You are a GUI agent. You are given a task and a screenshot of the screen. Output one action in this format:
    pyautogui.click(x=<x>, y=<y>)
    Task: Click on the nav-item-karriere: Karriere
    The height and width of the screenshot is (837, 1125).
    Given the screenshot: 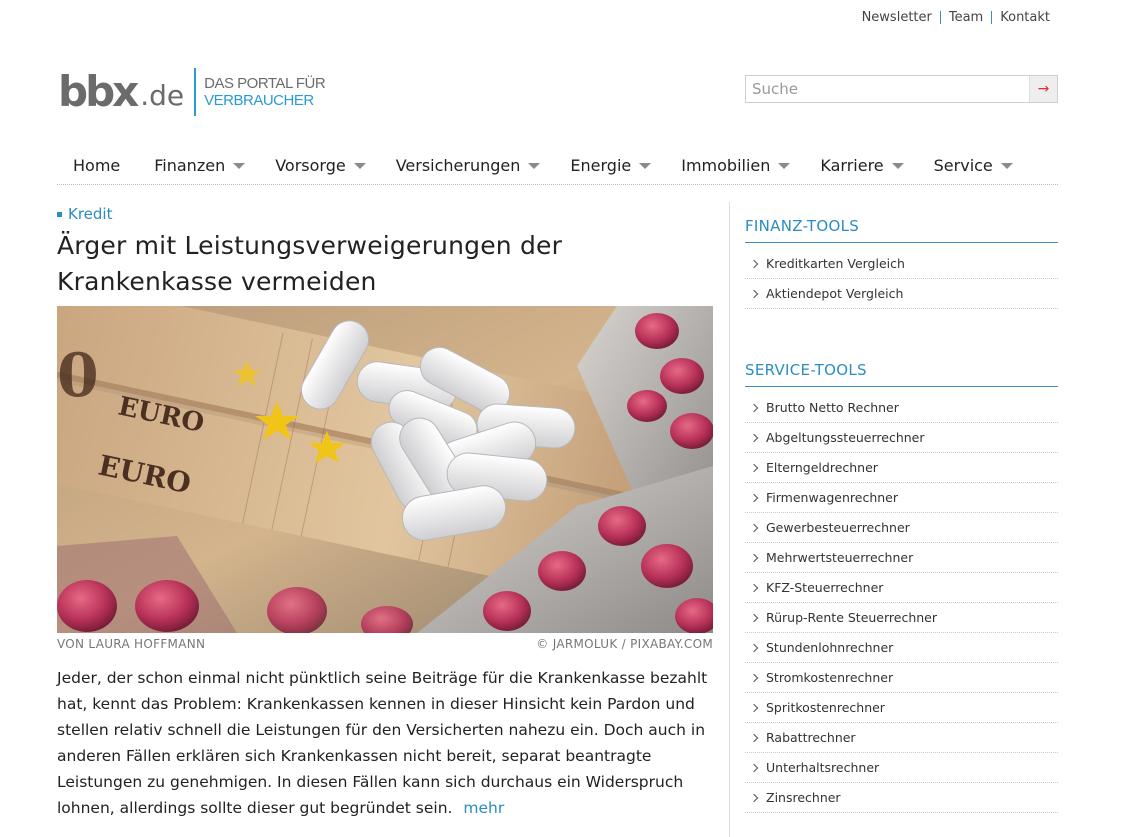 What is the action you would take?
    pyautogui.click(x=854, y=165)
    